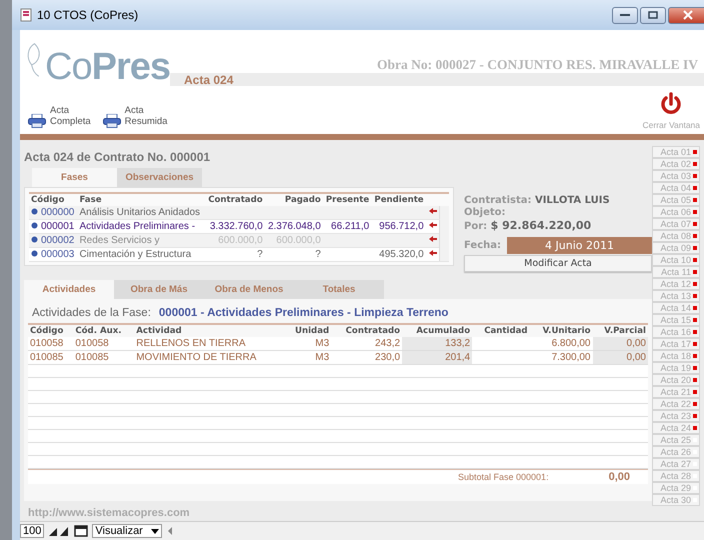  Describe the element at coordinates (88, 15) in the screenshot. I see `window-title: 10 CTOS (CoPres)` at that location.